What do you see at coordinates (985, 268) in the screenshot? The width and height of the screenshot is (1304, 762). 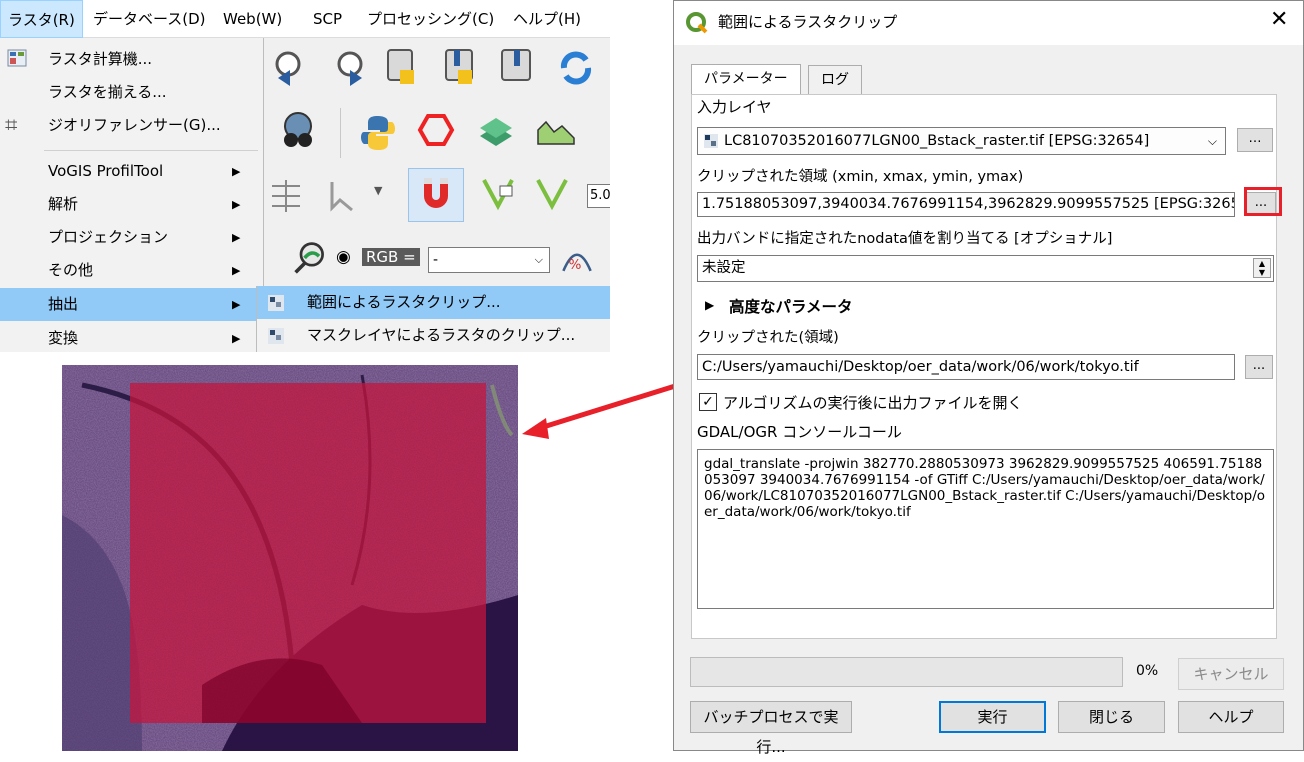 I see `nodata-spinbox: 未設定` at bounding box center [985, 268].